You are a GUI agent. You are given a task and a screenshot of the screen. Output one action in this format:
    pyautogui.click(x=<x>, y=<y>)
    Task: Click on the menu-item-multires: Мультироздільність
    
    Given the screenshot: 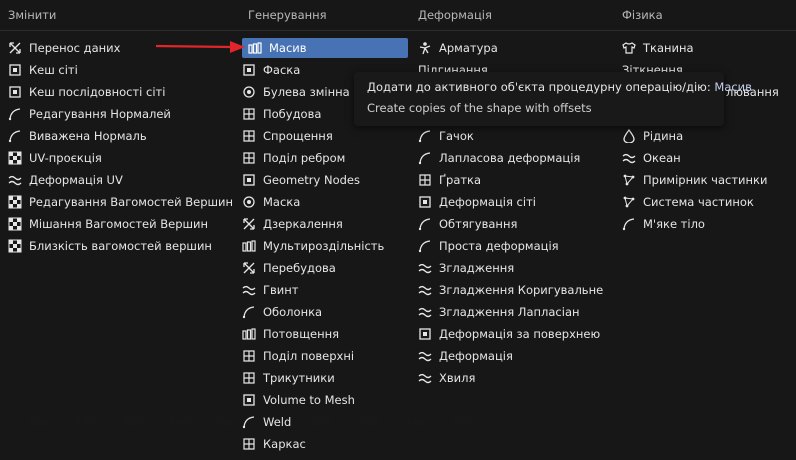 What is the action you would take?
    pyautogui.click(x=325, y=246)
    